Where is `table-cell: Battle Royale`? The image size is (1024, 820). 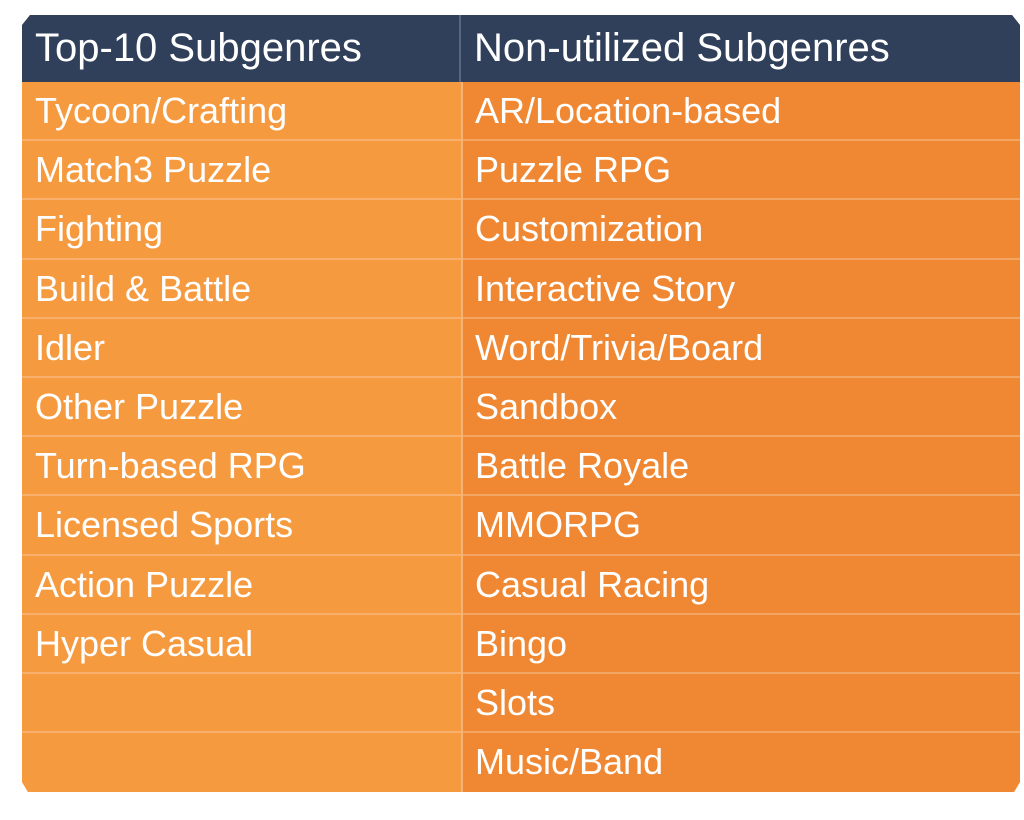
table-cell: Battle Royale is located at coordinates (741, 467).